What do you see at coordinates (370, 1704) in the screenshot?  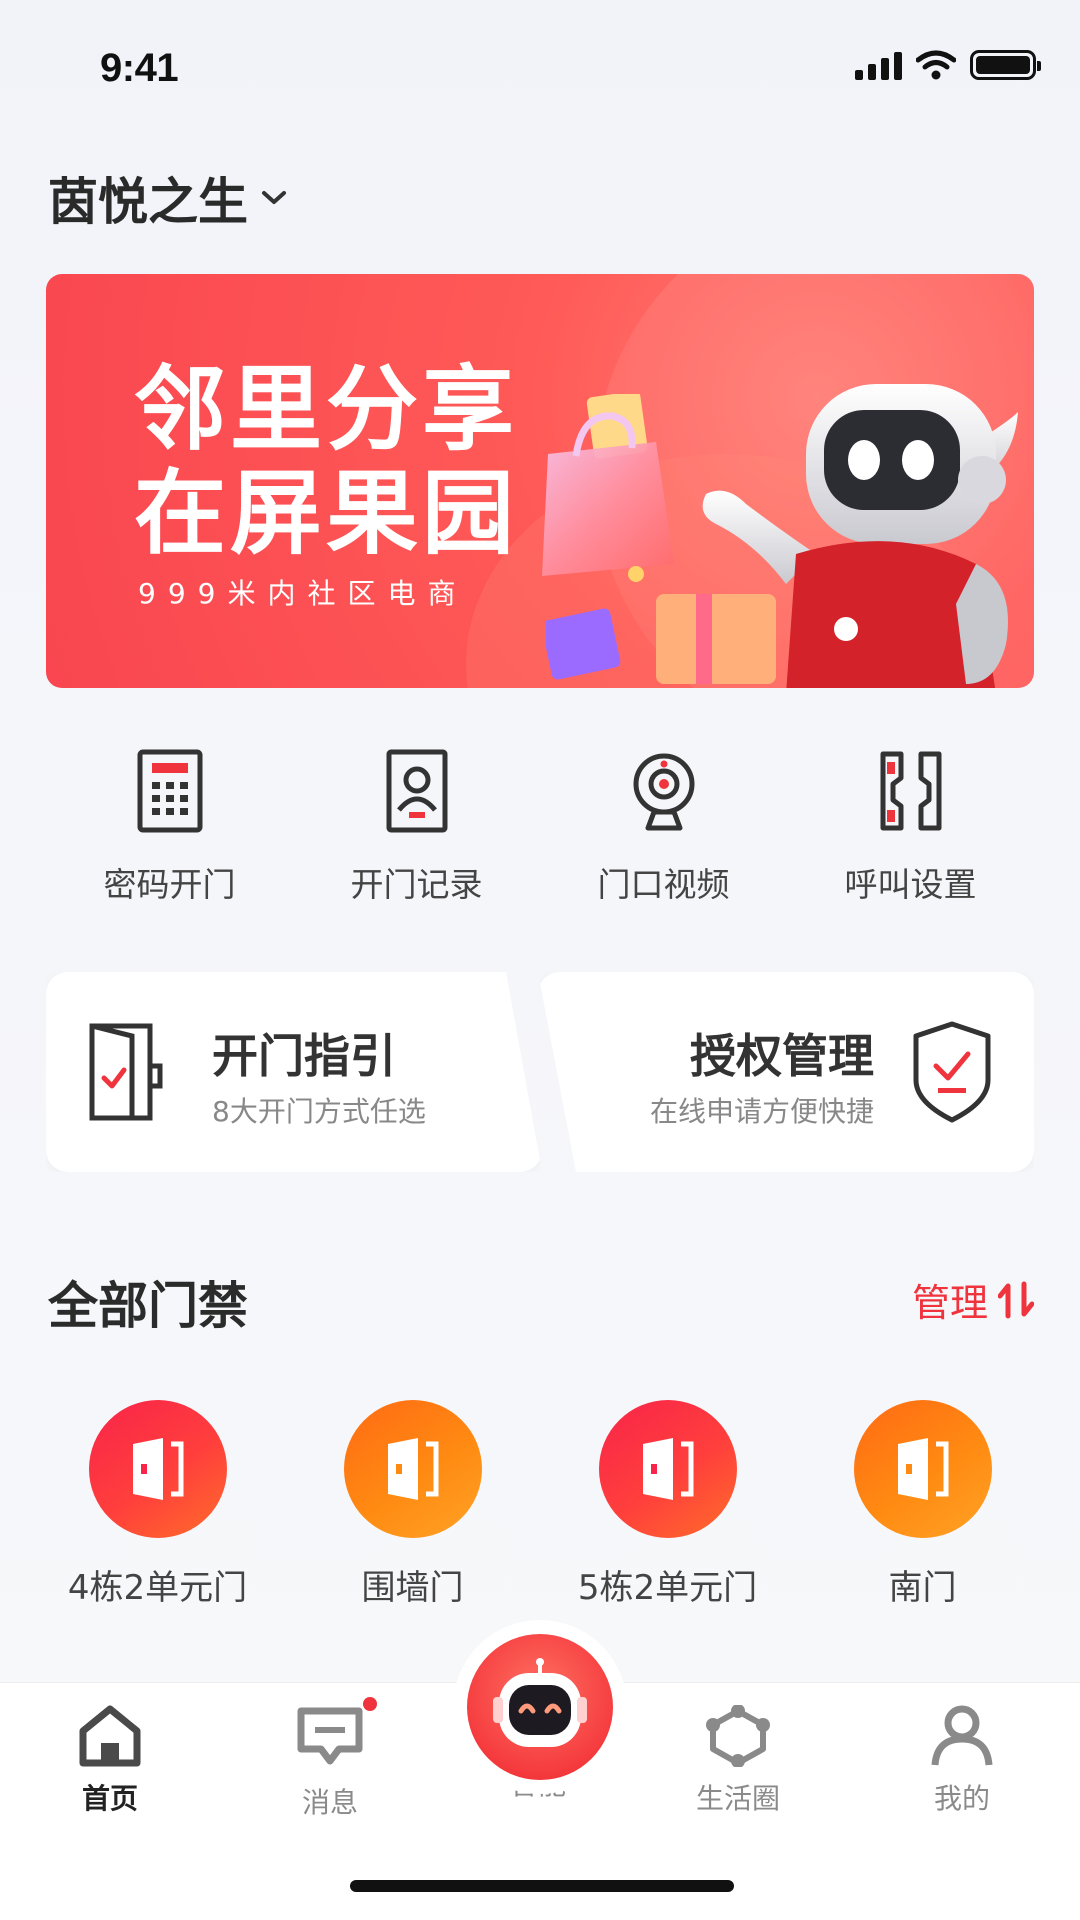 I see `unread-dot` at bounding box center [370, 1704].